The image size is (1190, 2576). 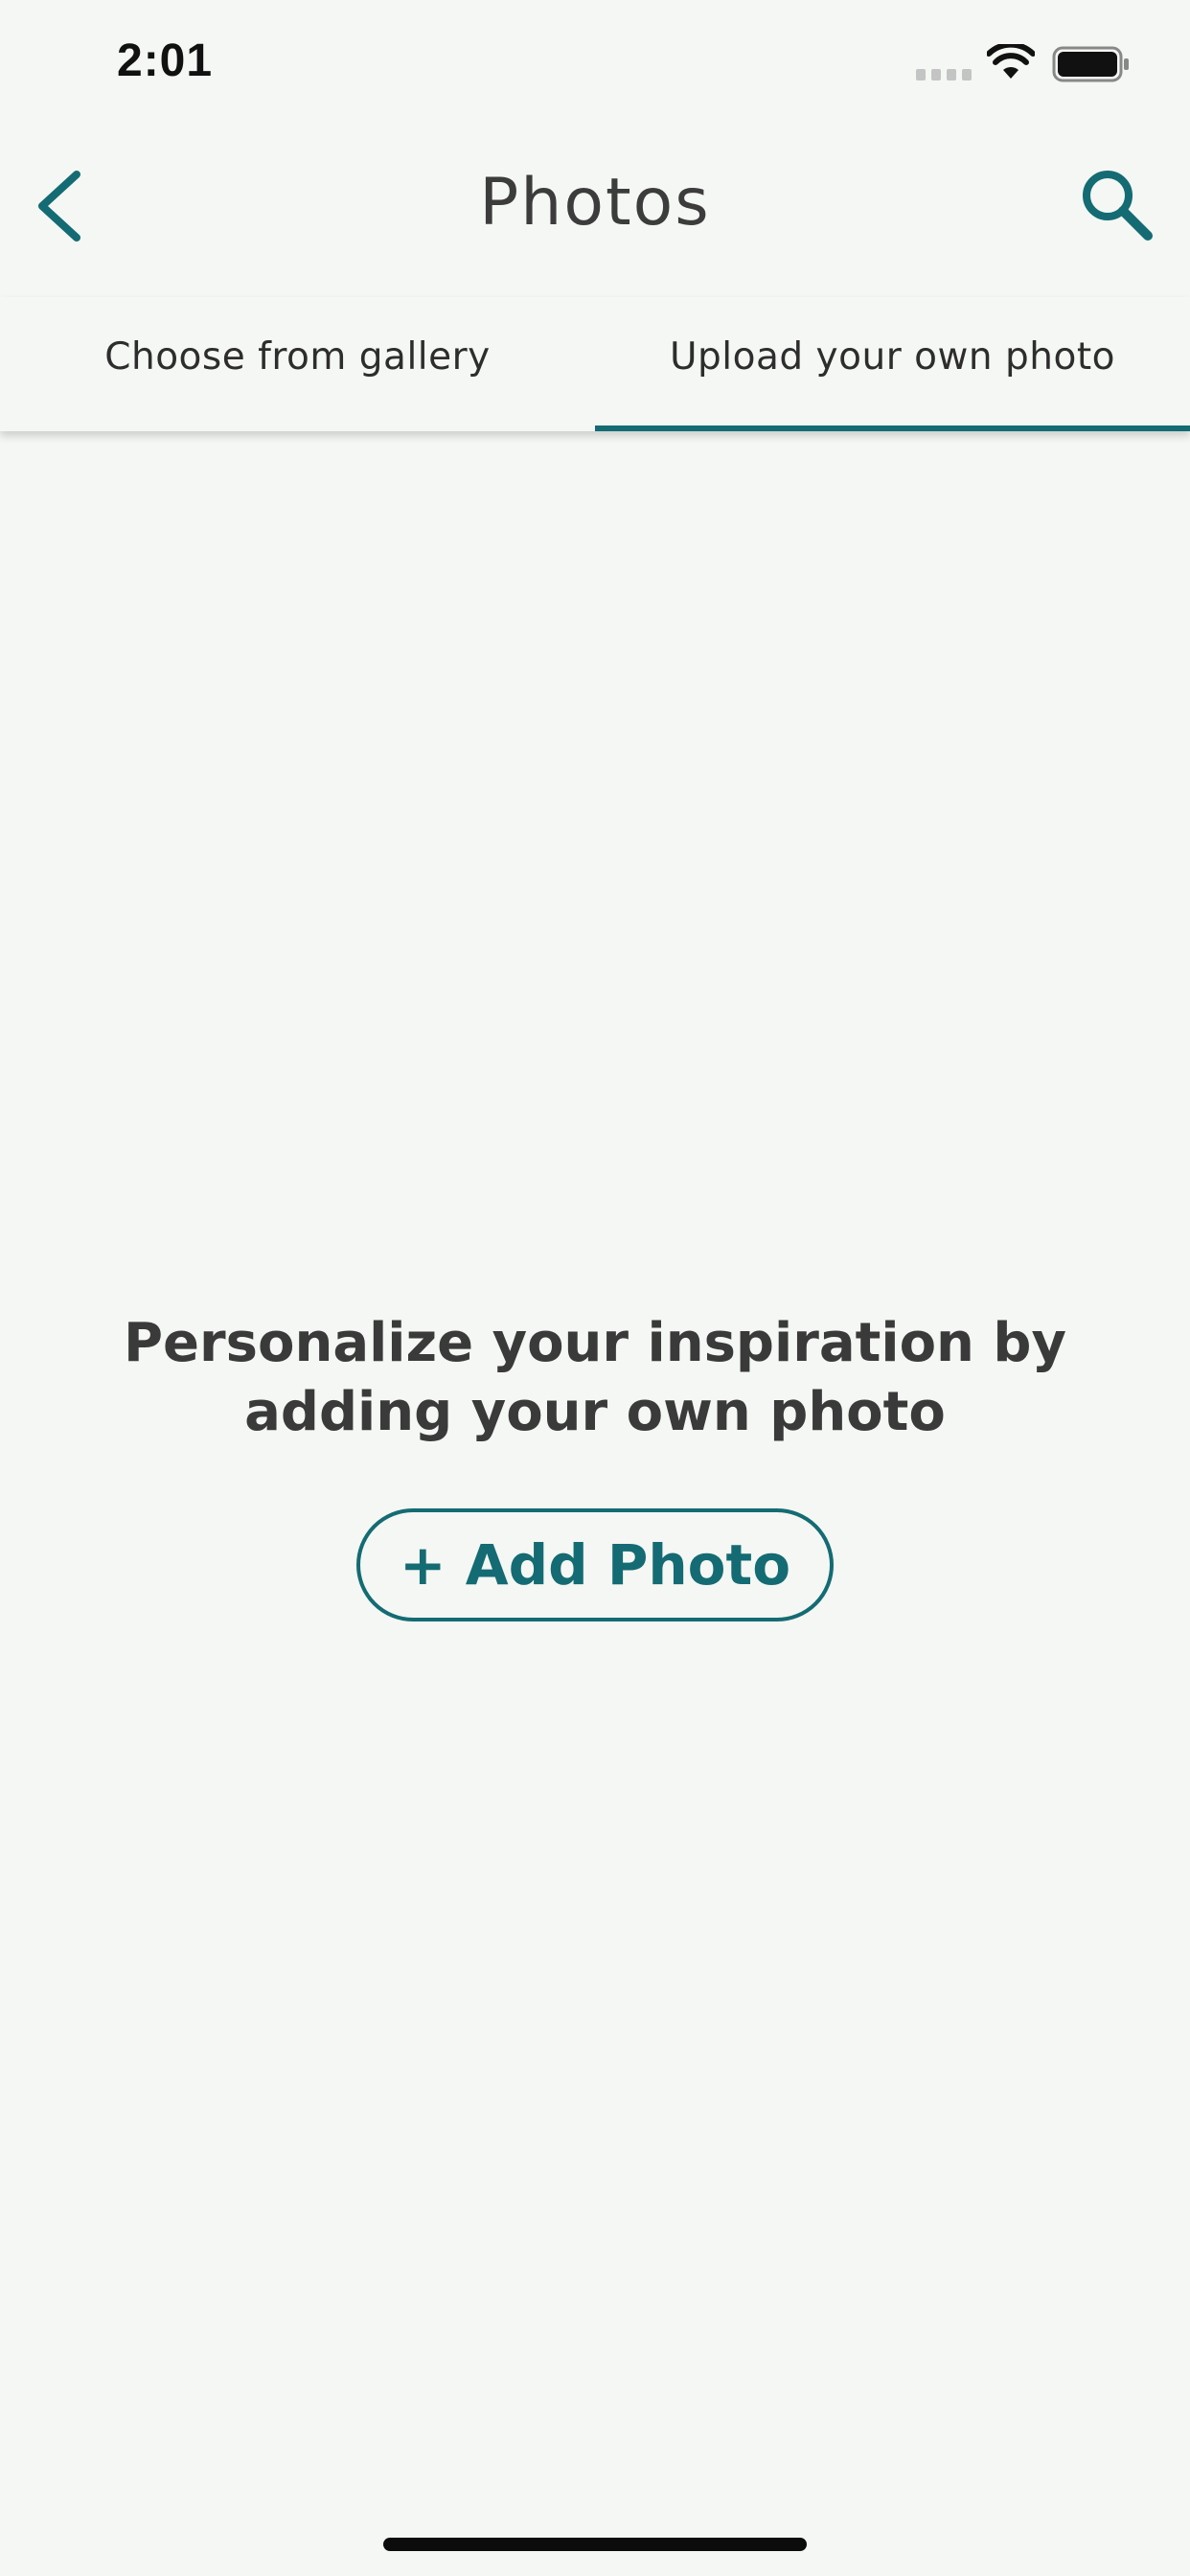 I want to click on page-title: Photos, so click(x=595, y=203).